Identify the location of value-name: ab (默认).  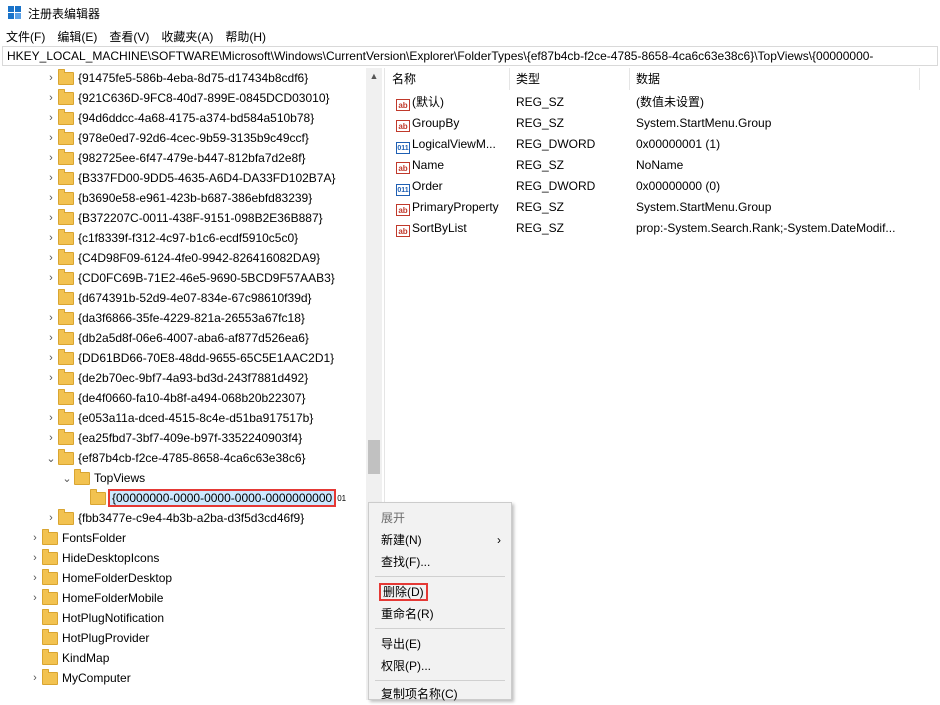
(455, 102).